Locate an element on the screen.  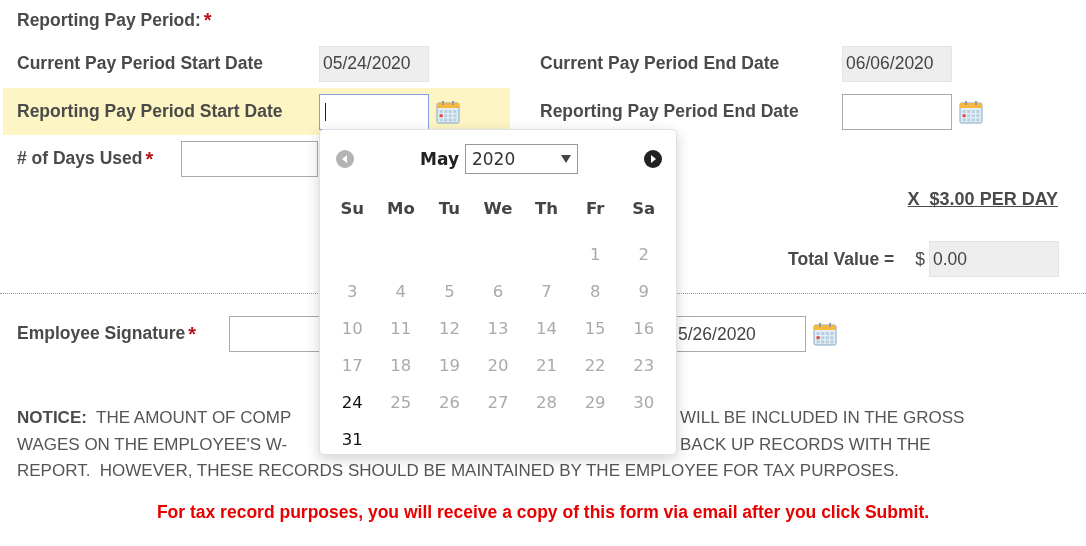
calendar-day: 8 is located at coordinates (595, 291).